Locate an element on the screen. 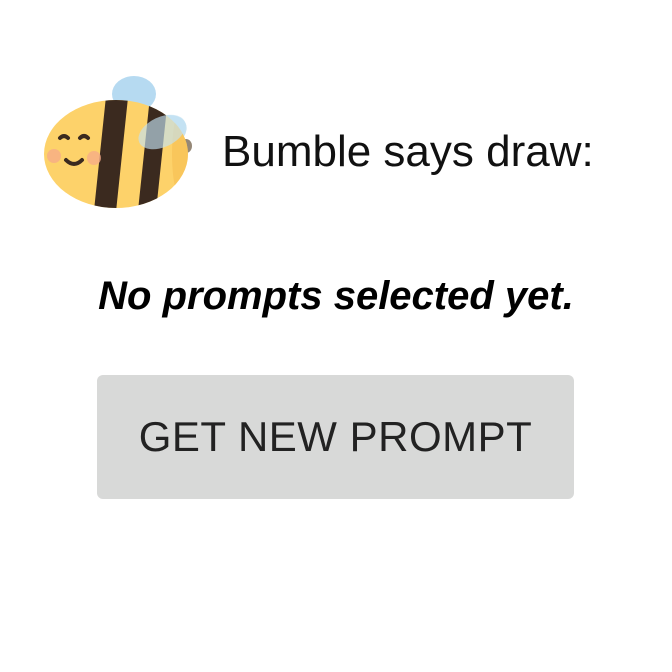 This screenshot has width=672, height=672. get-new-prompt-button: GET NEW PROMPT is located at coordinates (335, 437).